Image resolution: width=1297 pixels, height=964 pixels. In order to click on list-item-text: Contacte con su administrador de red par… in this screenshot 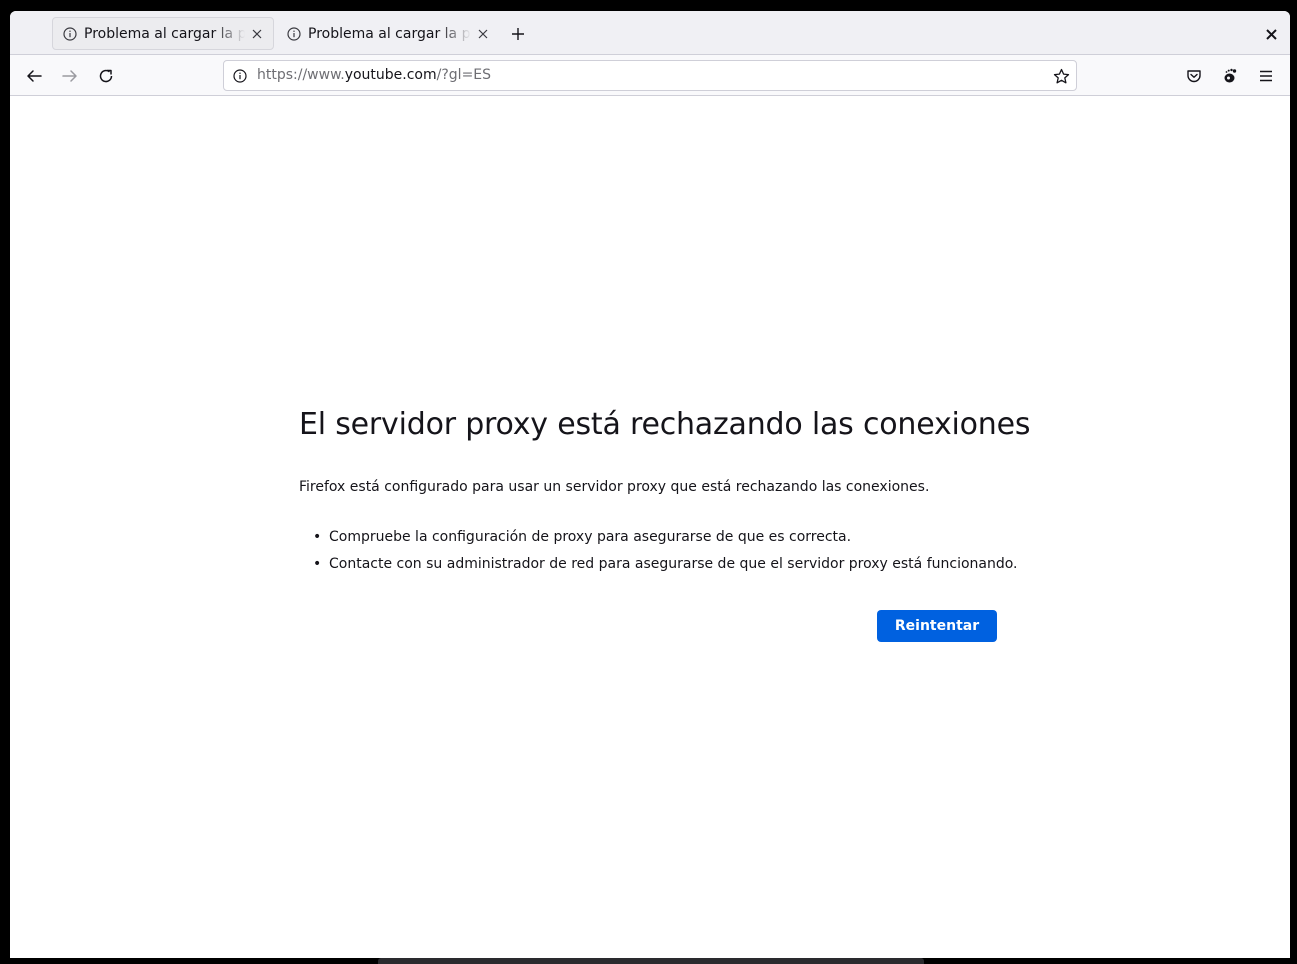, I will do `click(673, 564)`.